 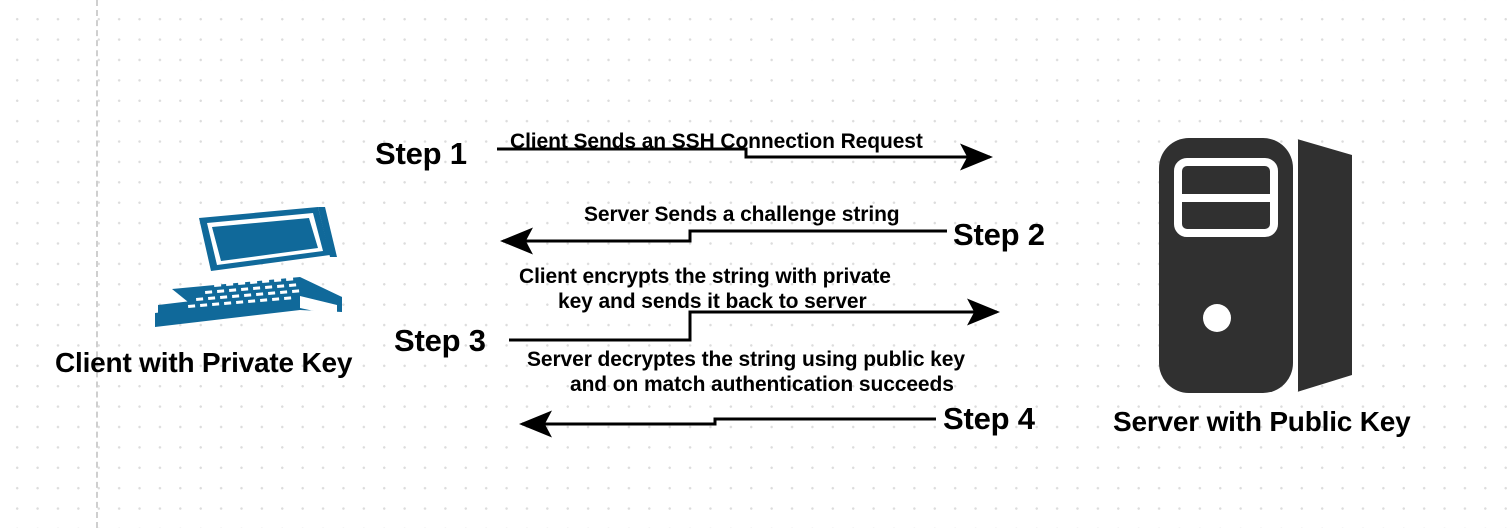 What do you see at coordinates (705, 276) in the screenshot?
I see `step-3-message-line-1: Client encrypts the string with private` at bounding box center [705, 276].